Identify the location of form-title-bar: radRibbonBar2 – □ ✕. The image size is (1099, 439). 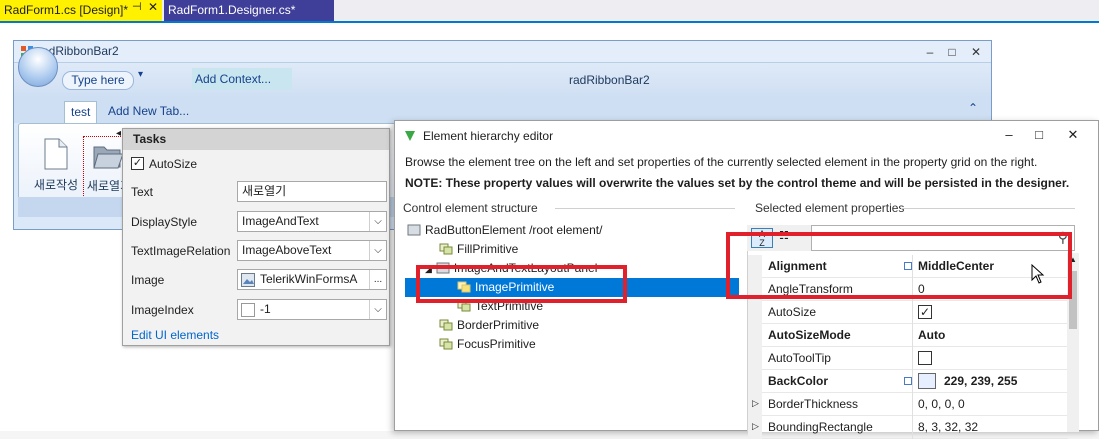
(502, 52).